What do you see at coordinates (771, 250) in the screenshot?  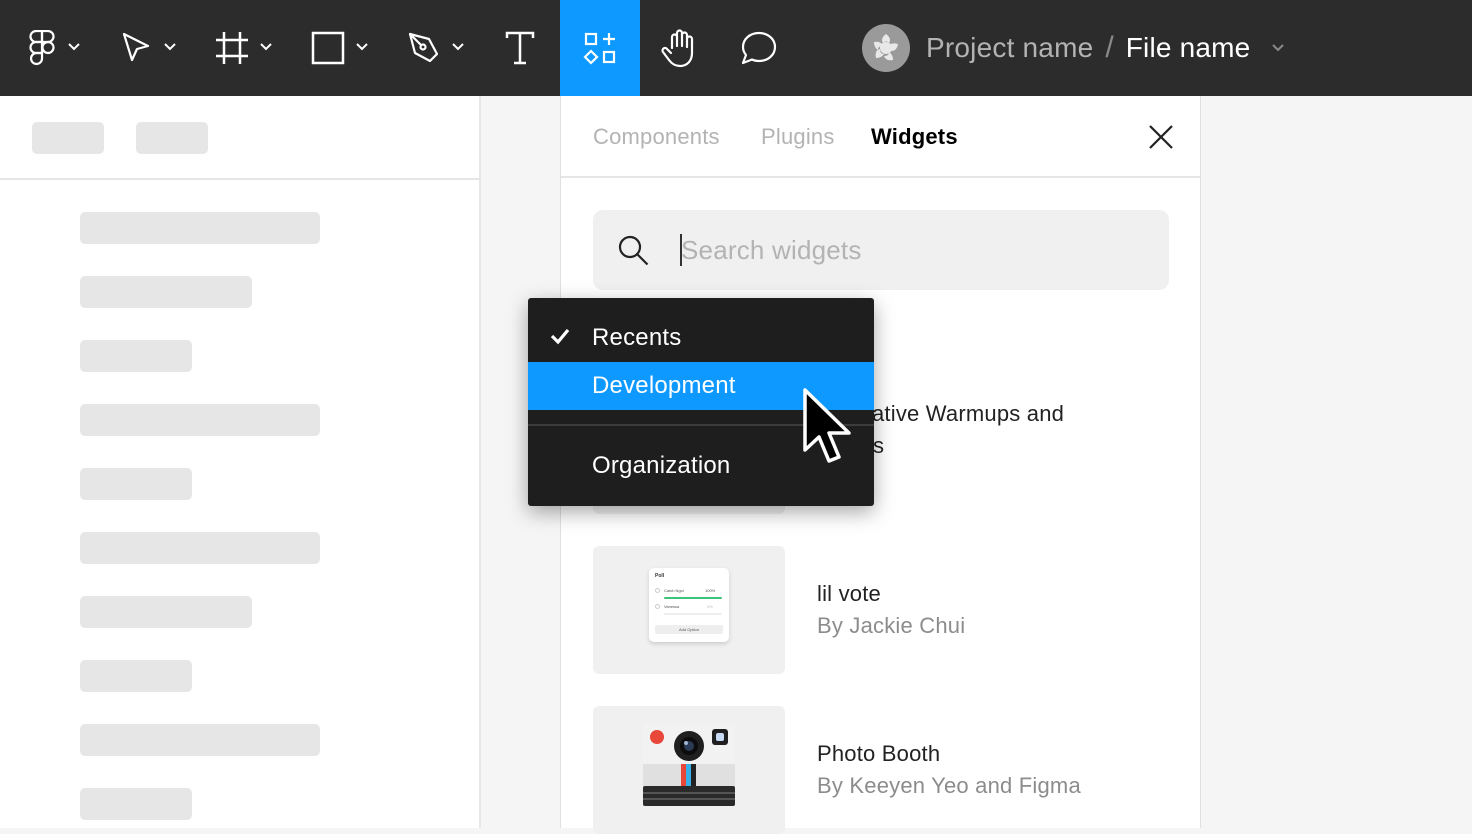 I see `search-input: Search widgets` at bounding box center [771, 250].